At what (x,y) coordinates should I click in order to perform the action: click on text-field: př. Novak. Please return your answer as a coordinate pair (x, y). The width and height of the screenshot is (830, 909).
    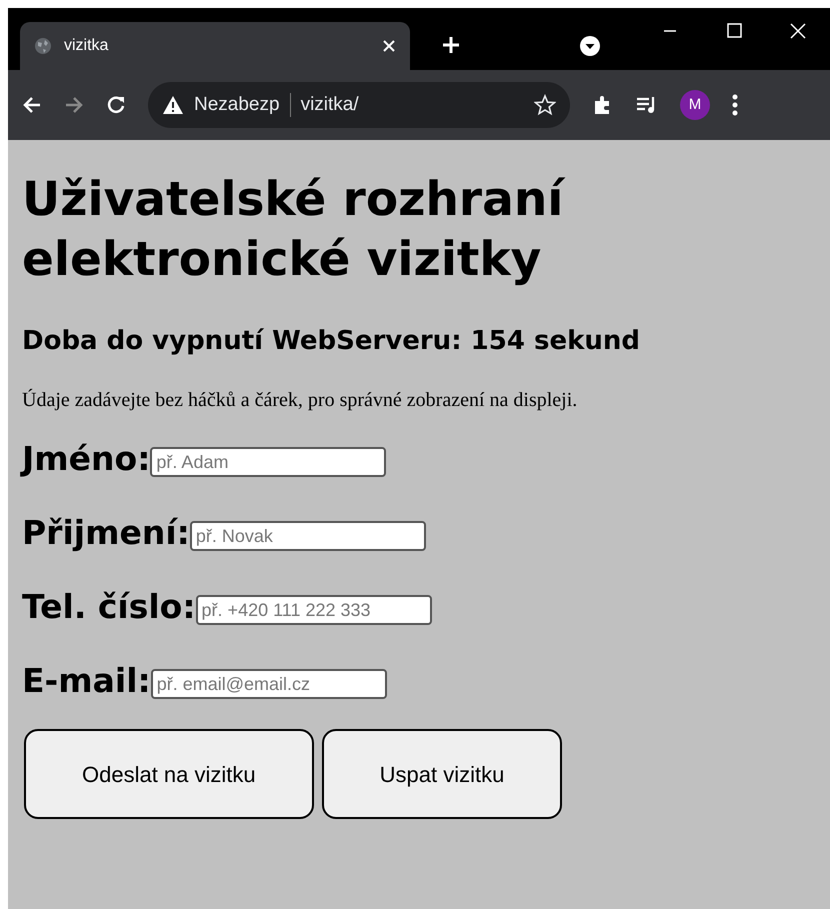
    Looking at the image, I should click on (308, 536).